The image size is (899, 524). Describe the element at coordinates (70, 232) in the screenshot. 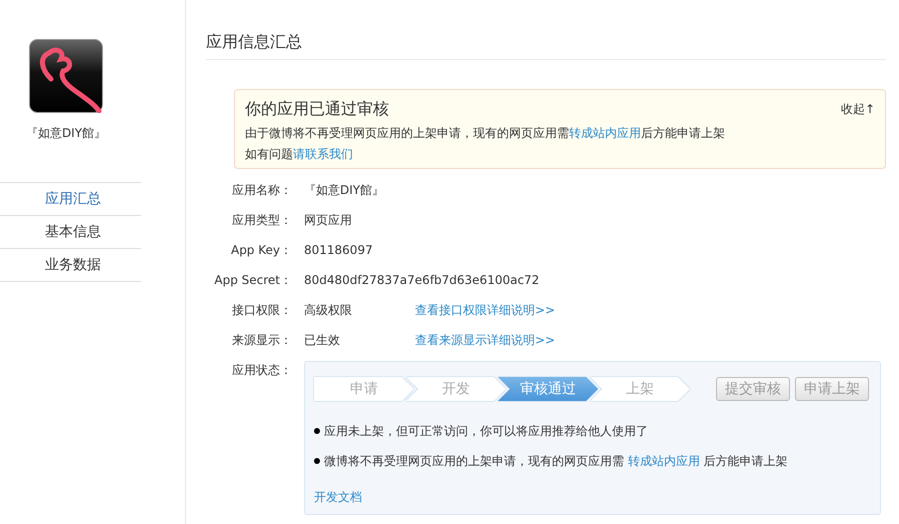

I see `sidebar-item: 基本信息` at that location.